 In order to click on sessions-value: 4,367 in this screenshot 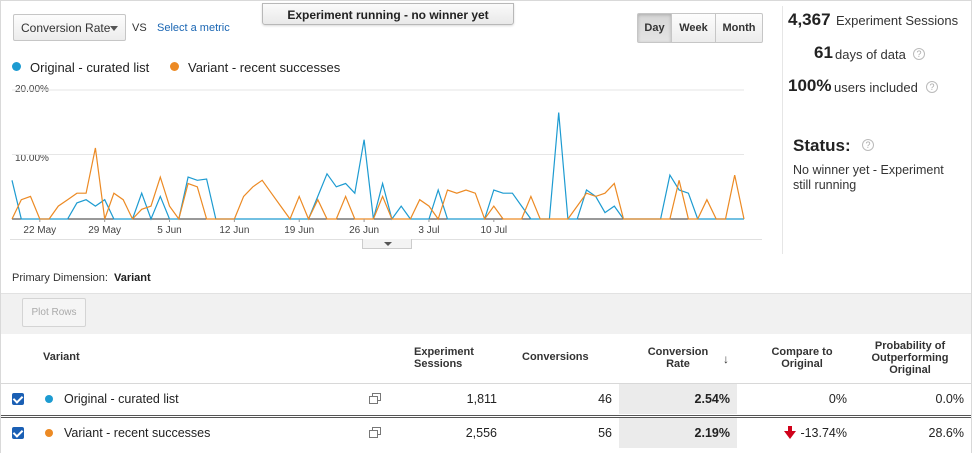, I will do `click(809, 19)`.